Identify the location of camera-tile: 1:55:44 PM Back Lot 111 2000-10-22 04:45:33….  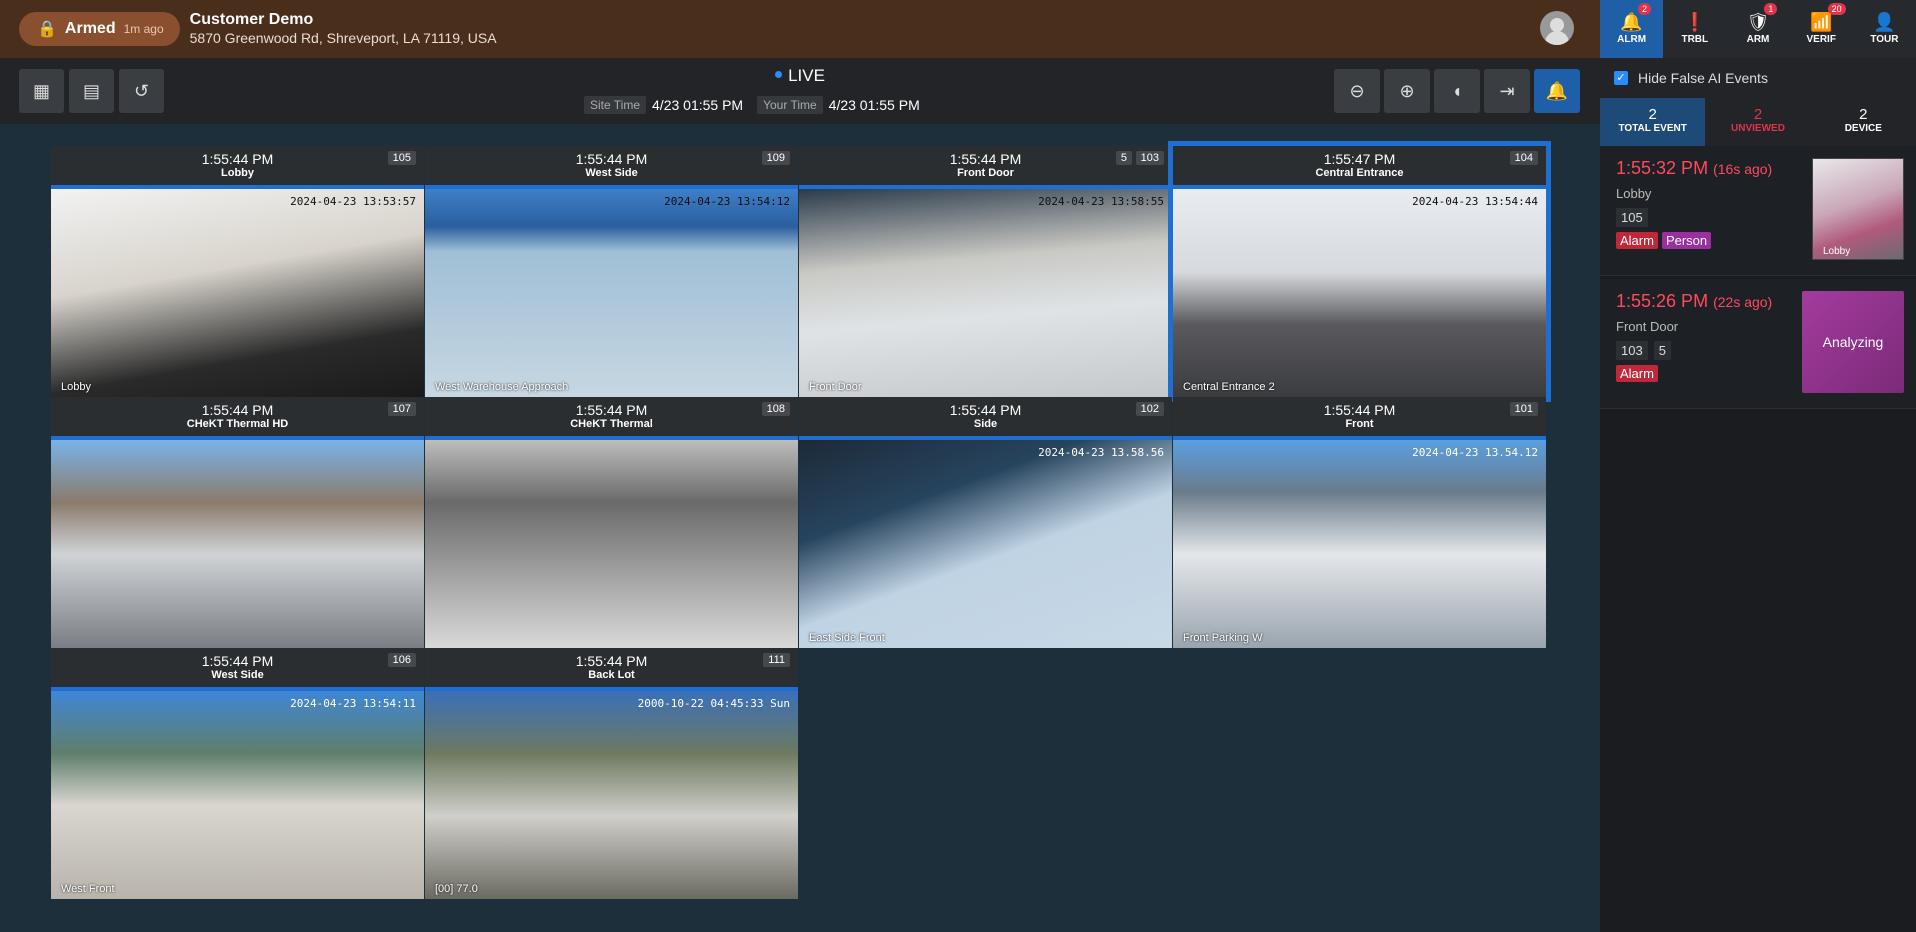
(611, 773).